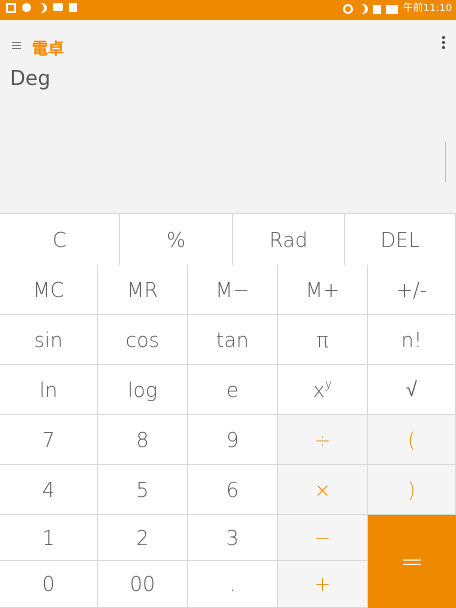 The image size is (456, 608). Describe the element at coordinates (143, 390) in the screenshot. I see `key-log: log` at that location.